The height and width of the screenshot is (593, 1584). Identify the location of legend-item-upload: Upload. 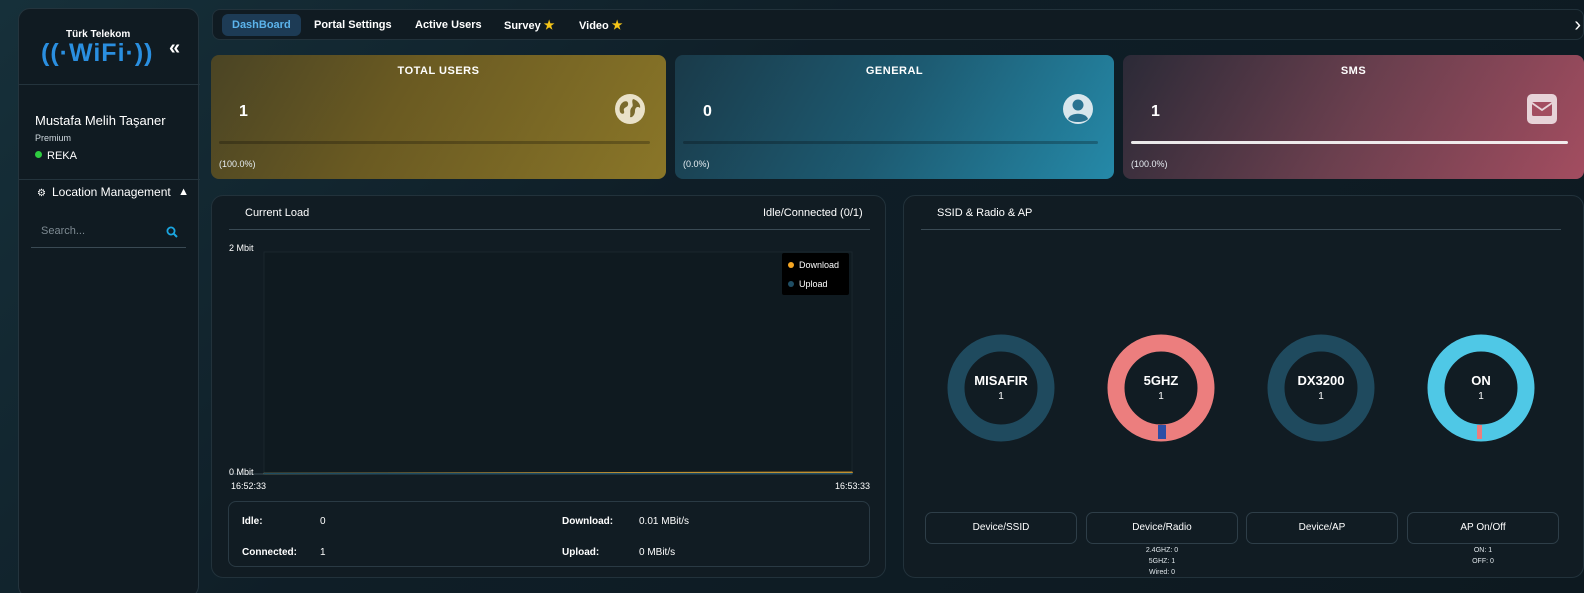
(808, 284).